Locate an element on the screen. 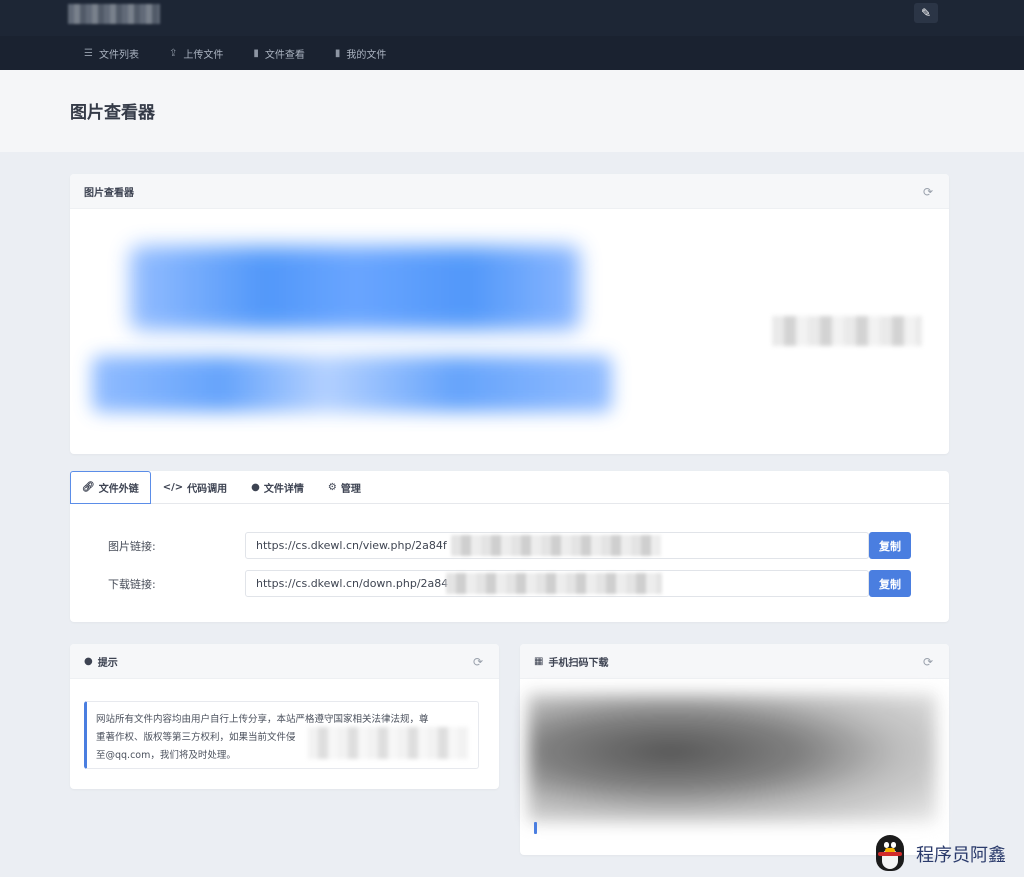  card-title: ▦ 手机扫码下载 is located at coordinates (571, 661).